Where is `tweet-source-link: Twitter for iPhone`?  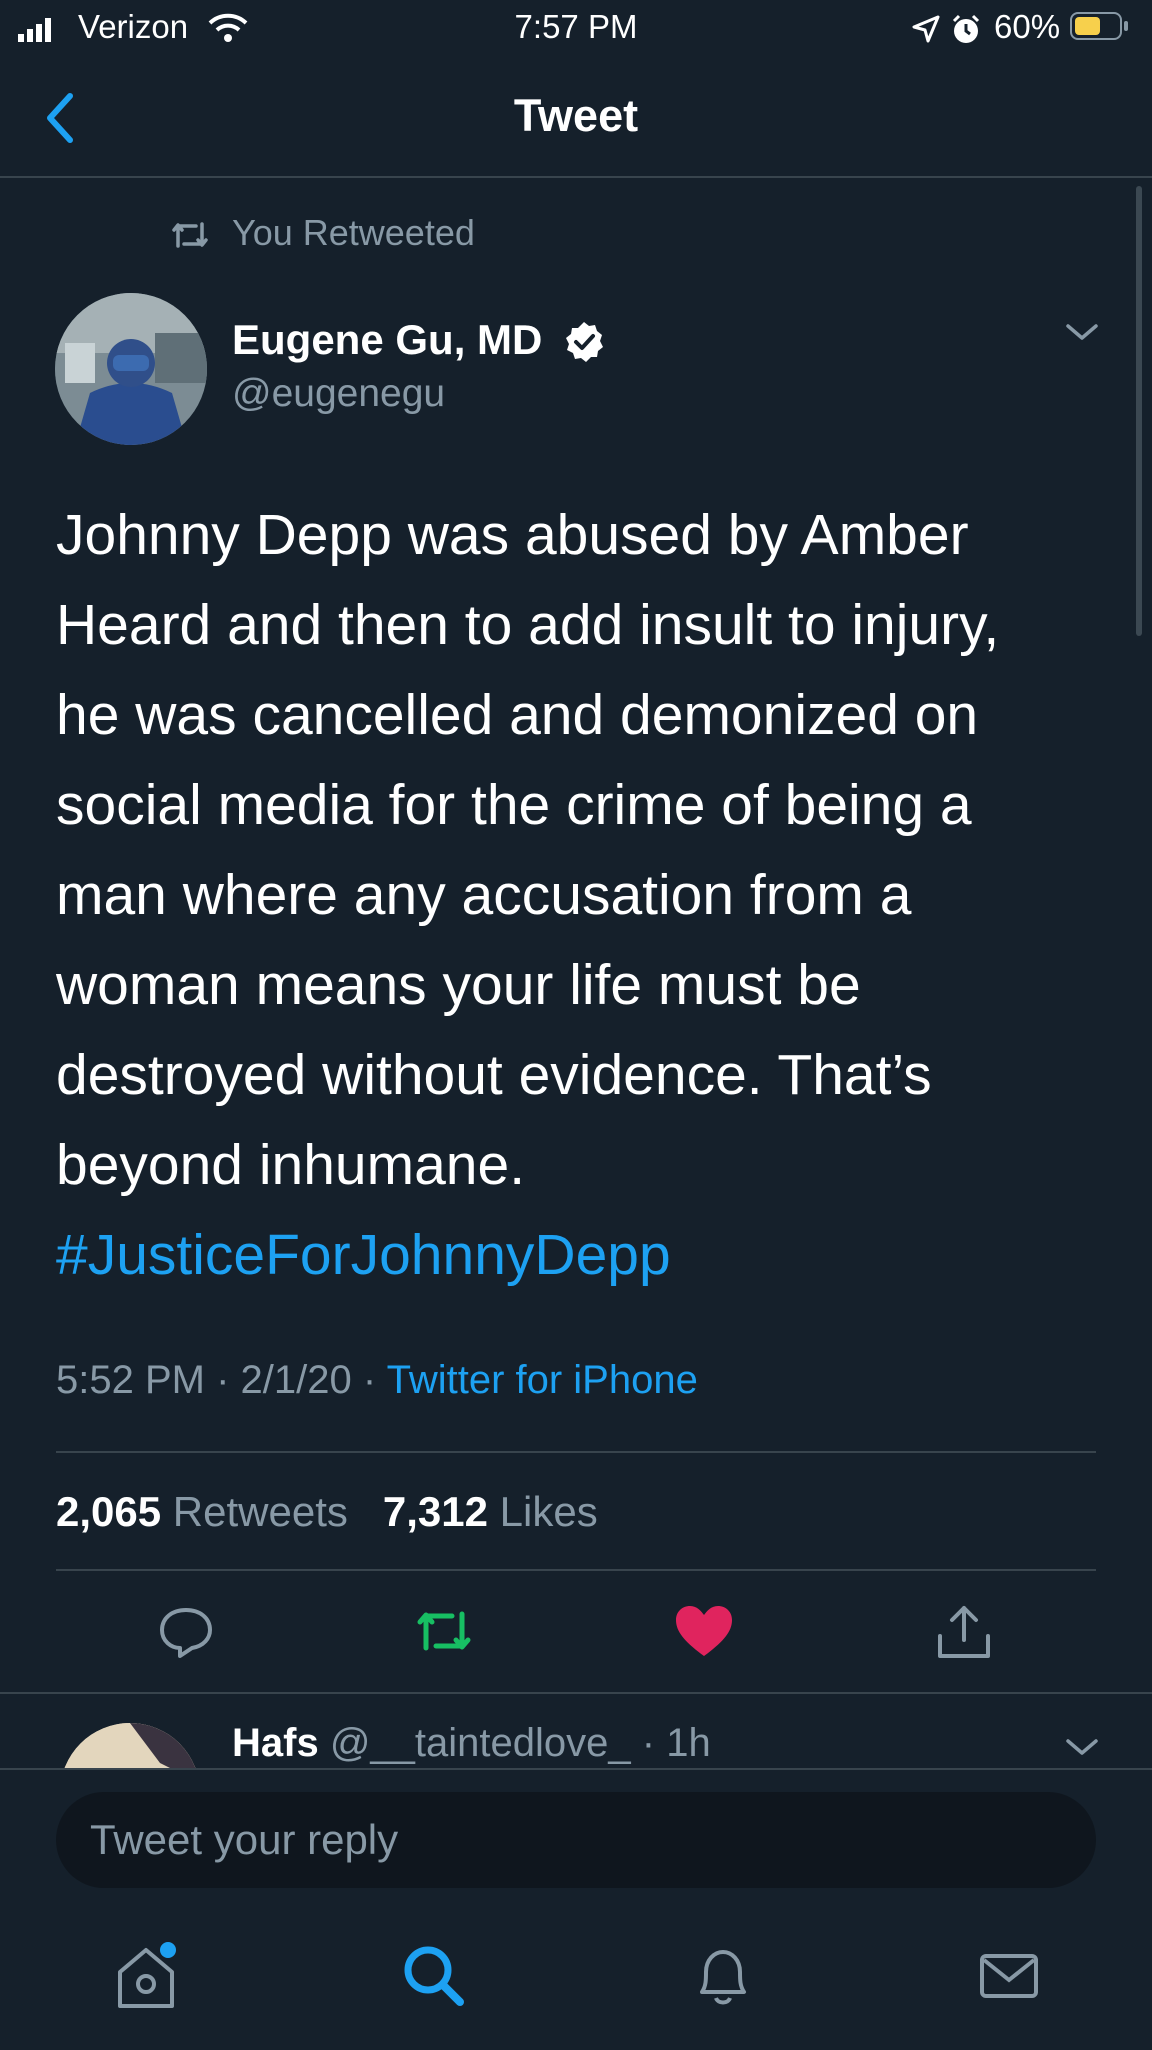
tweet-source-link: Twitter for iPhone is located at coordinates (542, 1380).